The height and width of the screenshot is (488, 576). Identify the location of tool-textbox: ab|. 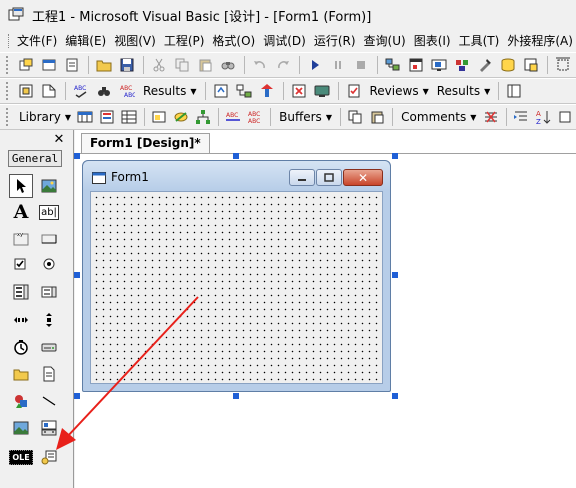
(49, 212).